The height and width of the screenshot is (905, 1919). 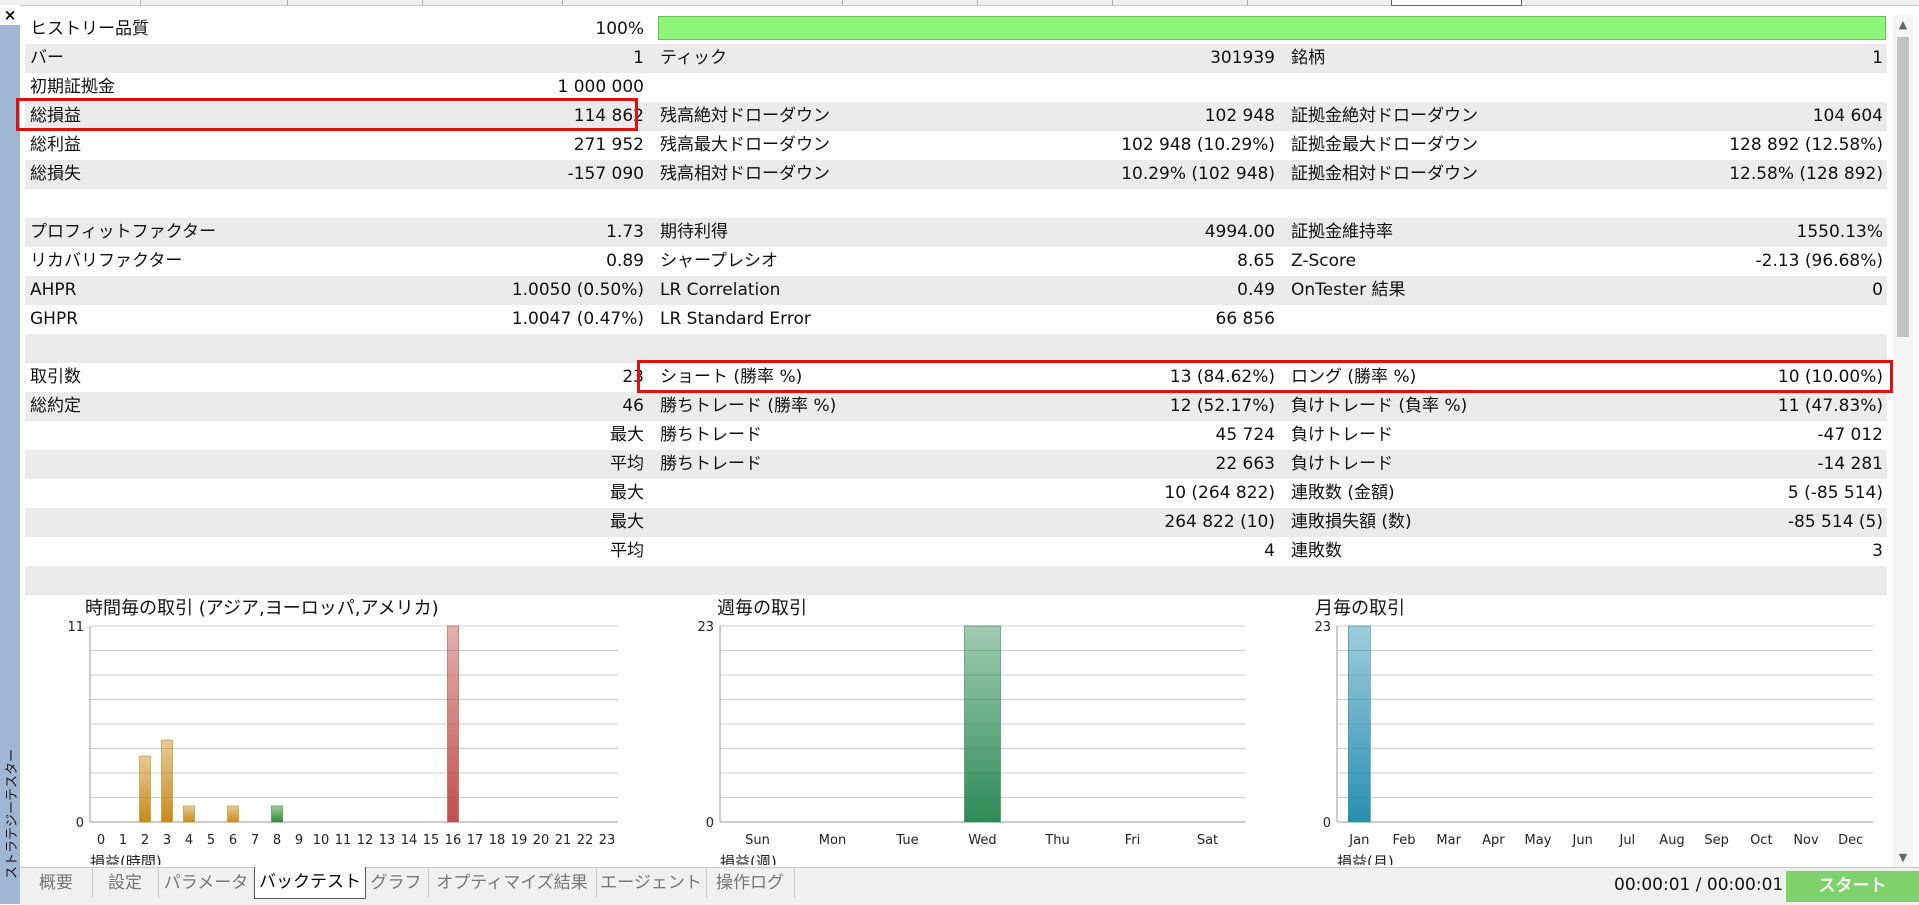 What do you see at coordinates (12, 813) in the screenshot?
I see `sidebar-title: ストラテジーテスター` at bounding box center [12, 813].